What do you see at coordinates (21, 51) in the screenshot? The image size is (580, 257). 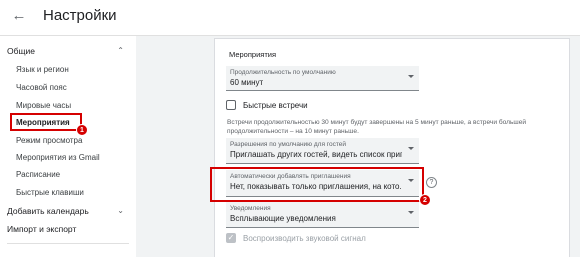 I see `sidebar-group-label: Общие` at bounding box center [21, 51].